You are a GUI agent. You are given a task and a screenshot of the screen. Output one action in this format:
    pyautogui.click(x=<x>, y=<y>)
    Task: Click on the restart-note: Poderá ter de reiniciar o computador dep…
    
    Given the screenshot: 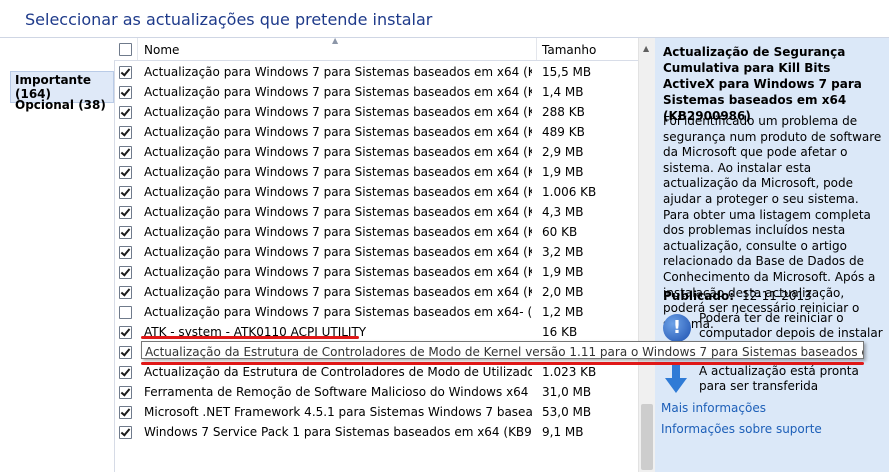 What is the action you would take?
    pyautogui.click(x=791, y=325)
    